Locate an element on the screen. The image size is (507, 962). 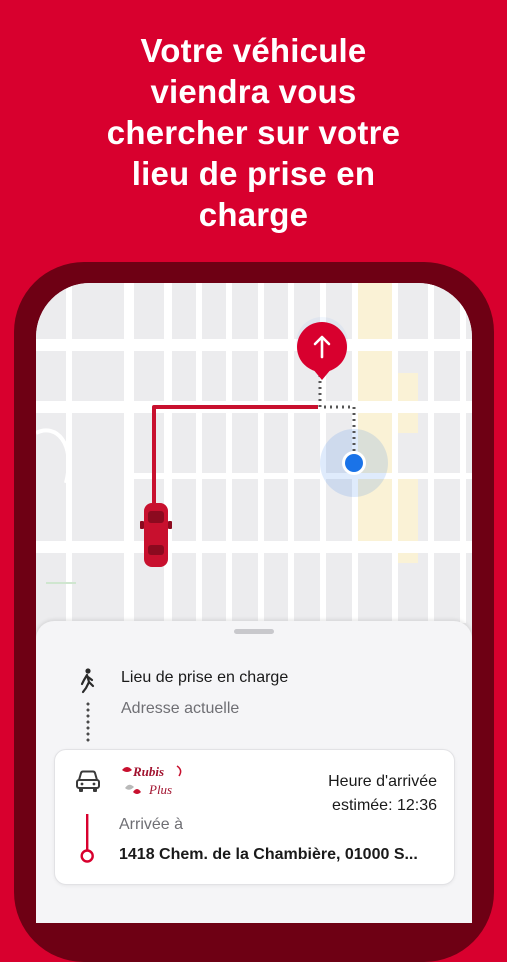
arrival-time: estimée: 12:36 is located at coordinates (384, 805).